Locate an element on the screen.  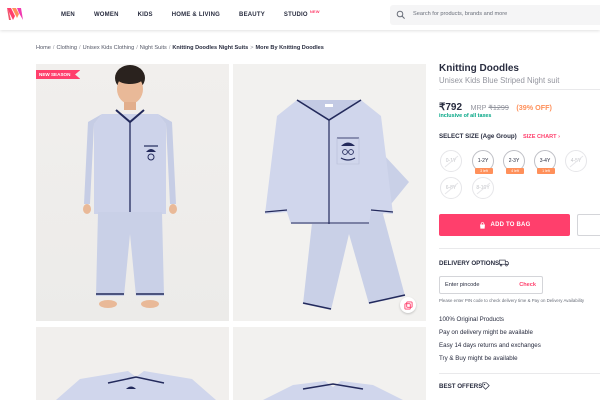
delivery-options-title: DELIVERY OPTIONS is located at coordinates (469, 263).